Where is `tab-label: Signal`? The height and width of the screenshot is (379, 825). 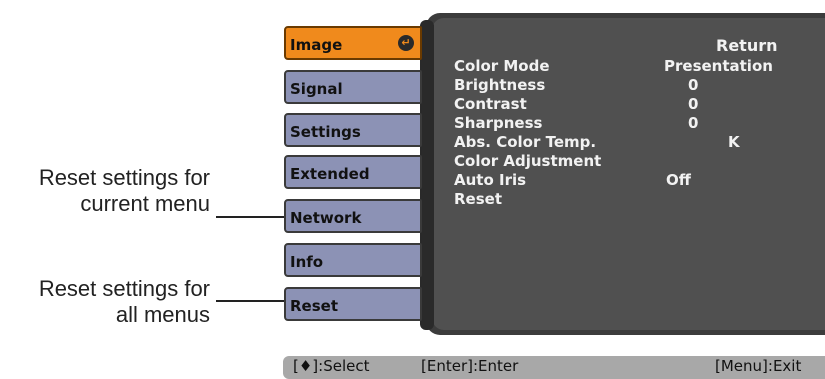 tab-label: Signal is located at coordinates (316, 89).